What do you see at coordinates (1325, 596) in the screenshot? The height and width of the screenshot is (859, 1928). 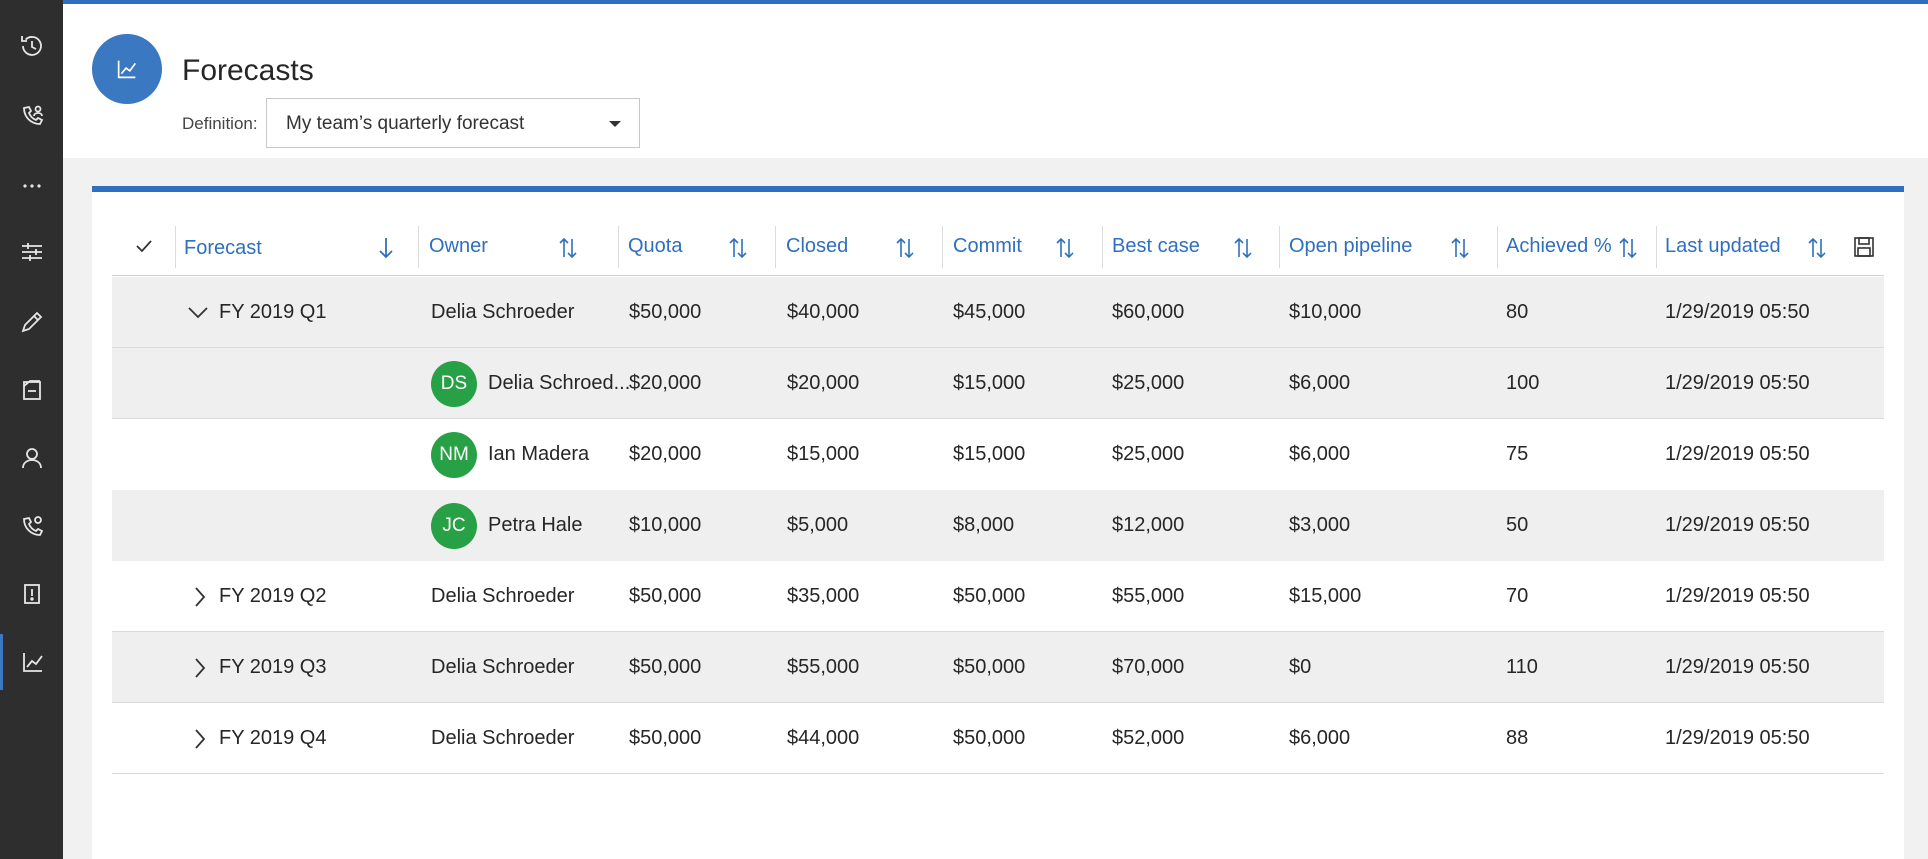 I see `open-pipeline-cell: $15,000` at bounding box center [1325, 596].